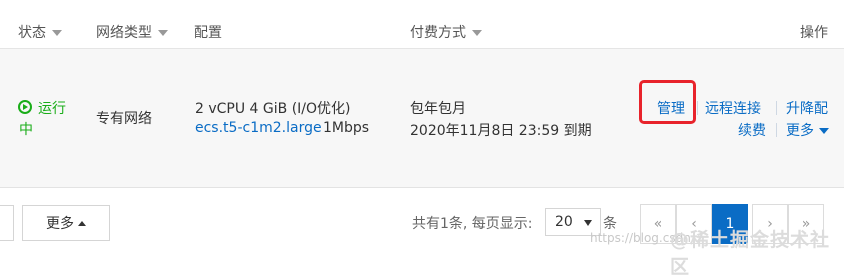  I want to click on running-status-icon, so click(25, 107).